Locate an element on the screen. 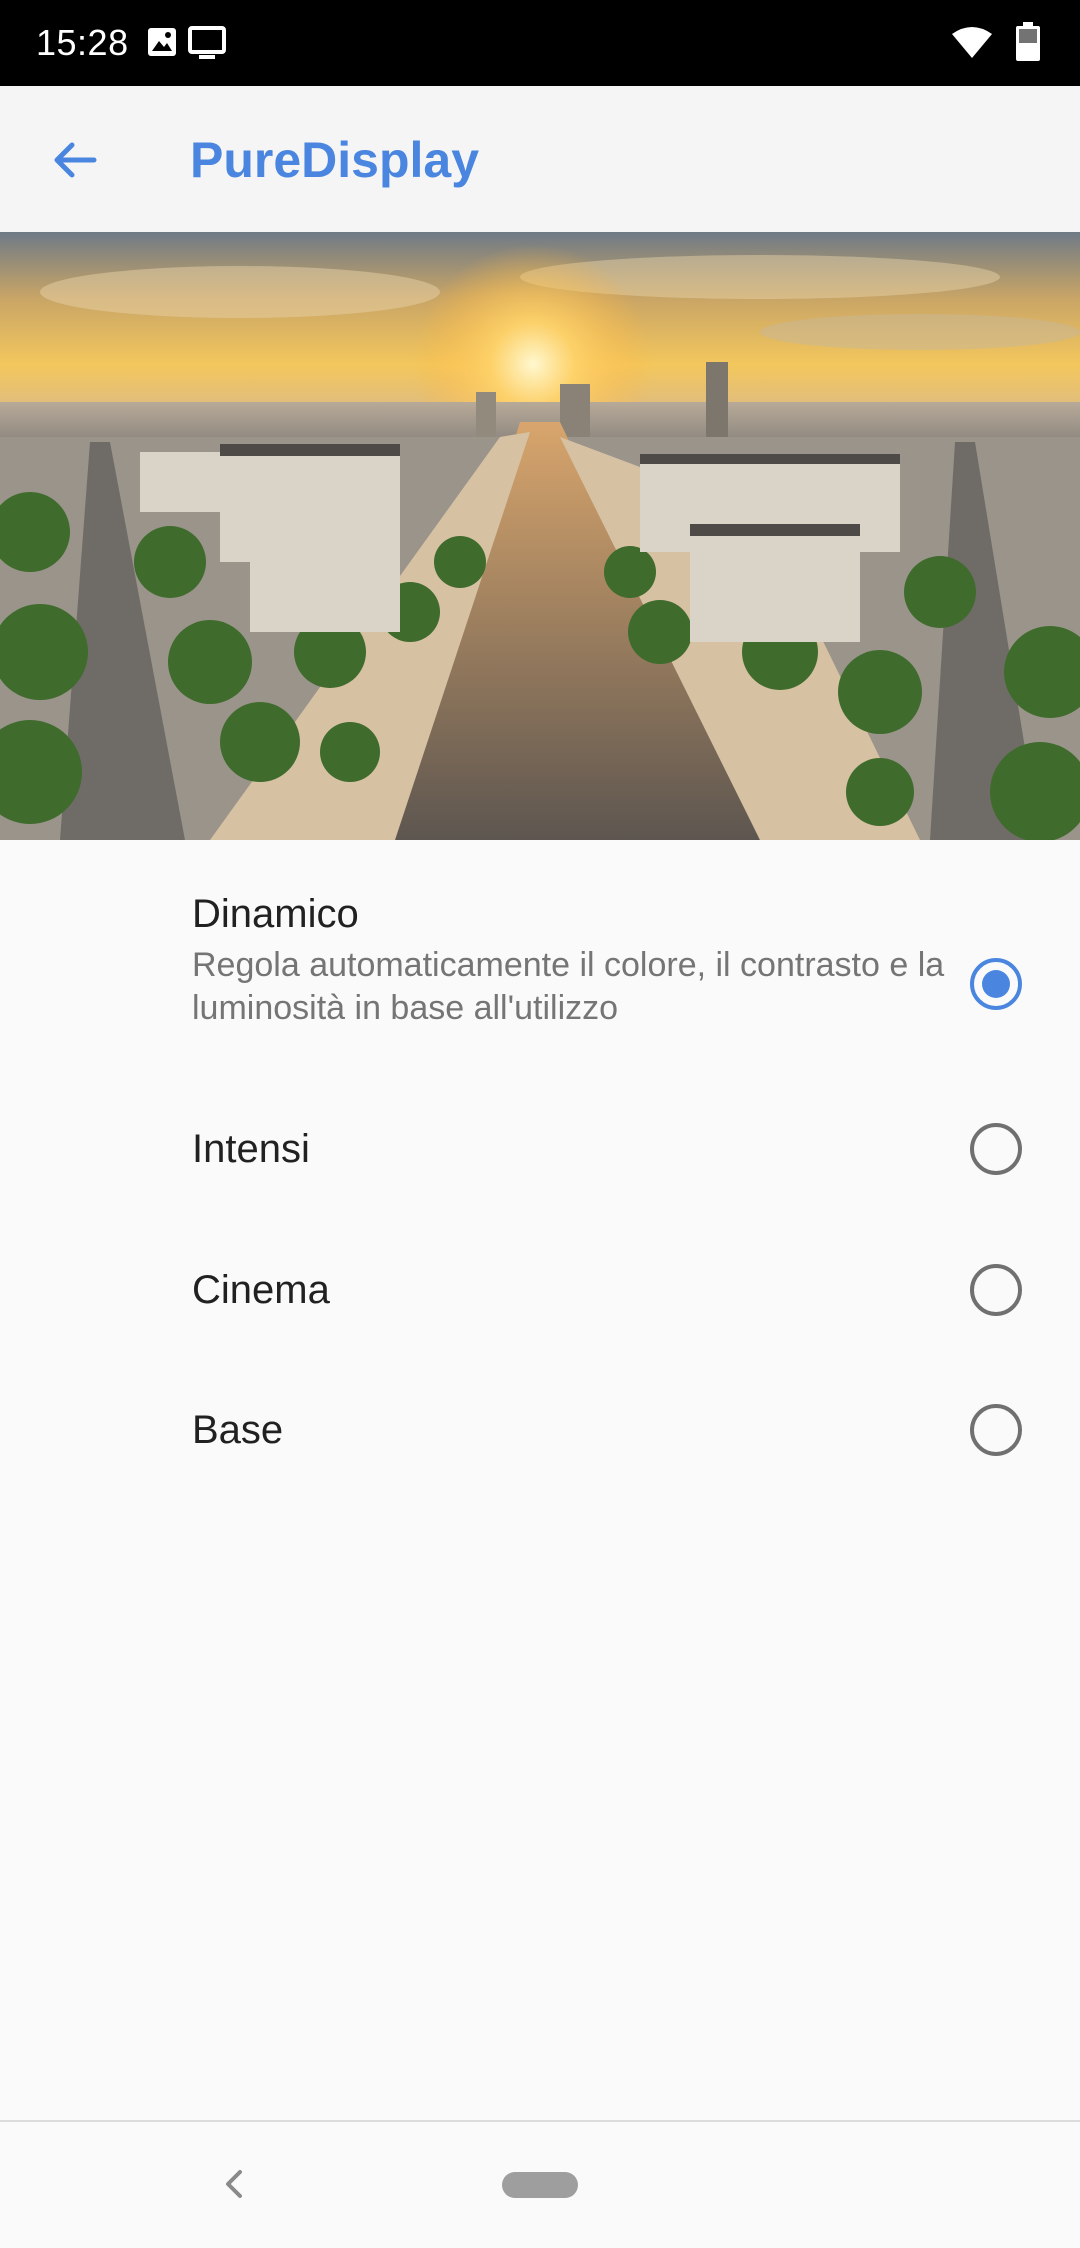 The height and width of the screenshot is (2248, 1080). status-time: 15:28 is located at coordinates (82, 42).